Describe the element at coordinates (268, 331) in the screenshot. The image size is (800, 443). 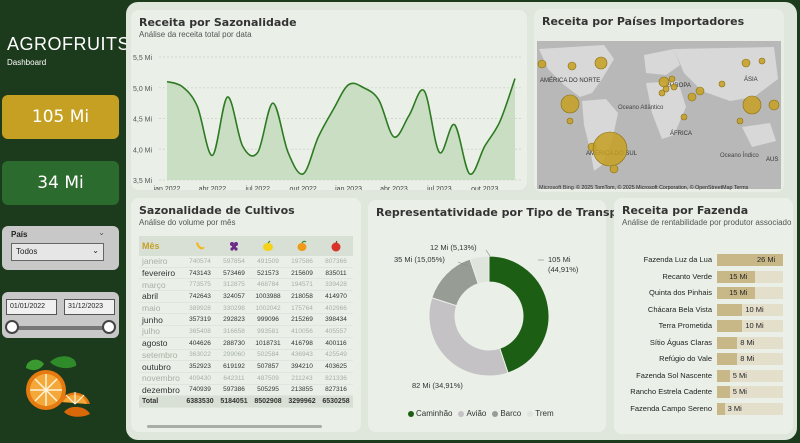
I see `volume-cell: 993581` at that location.